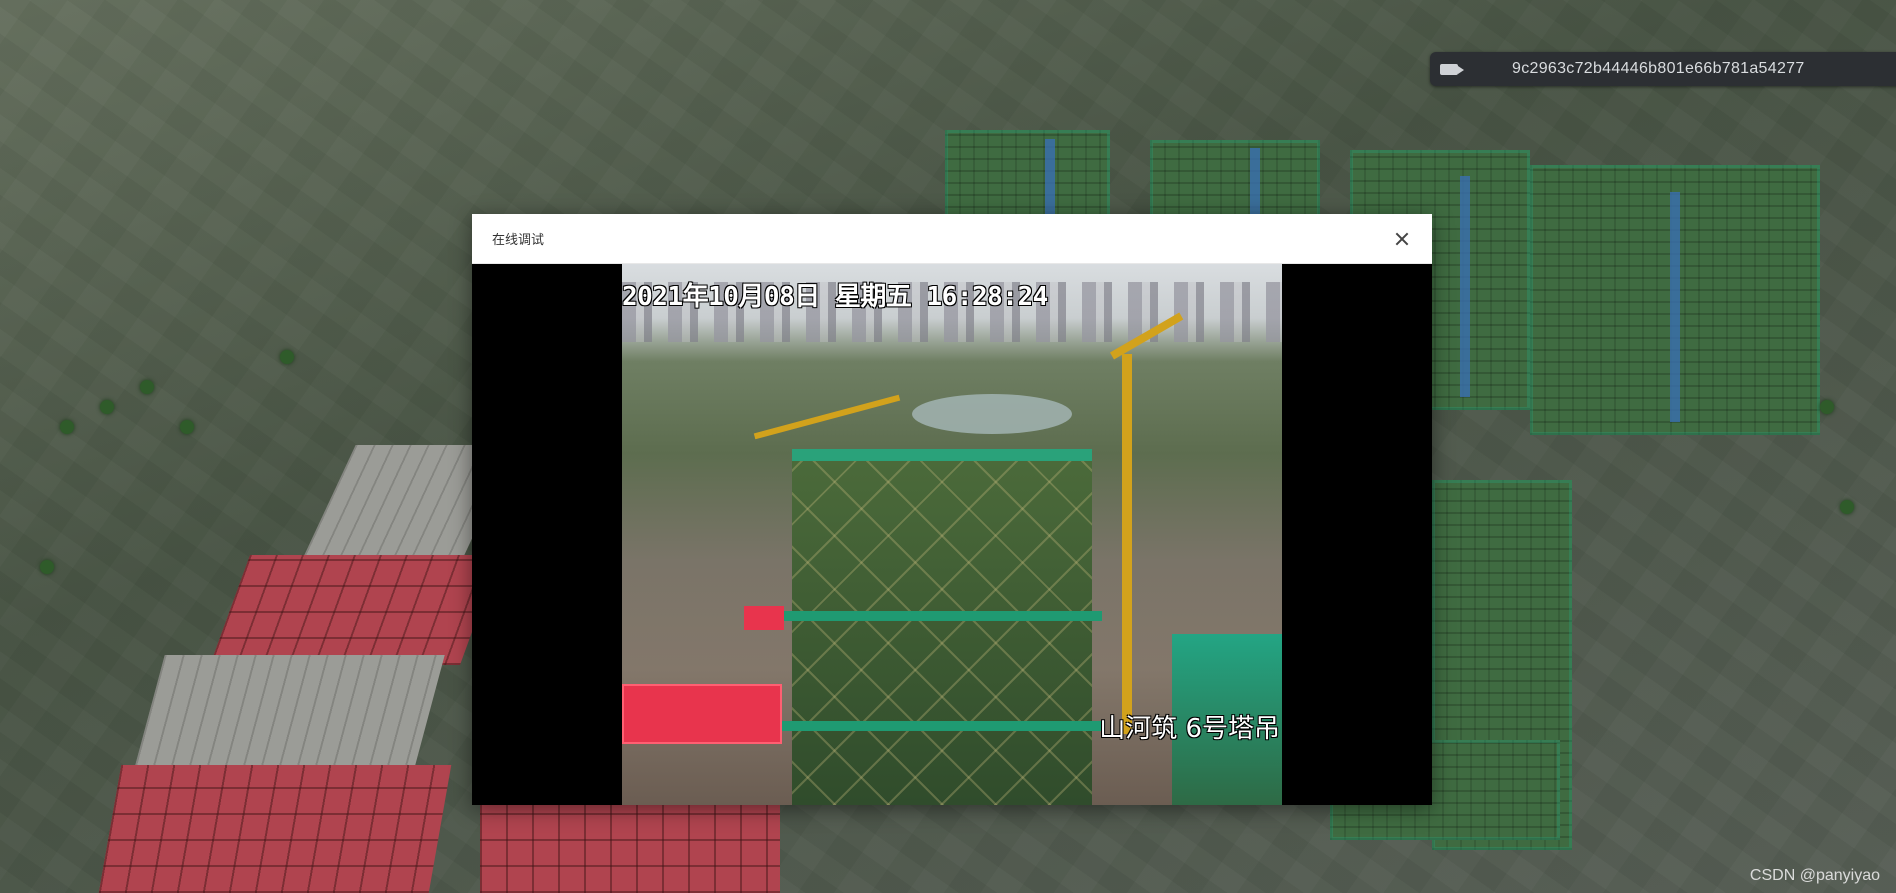 Image resolution: width=1896 pixels, height=893 pixels. I want to click on video-construction-building, so click(942, 627).